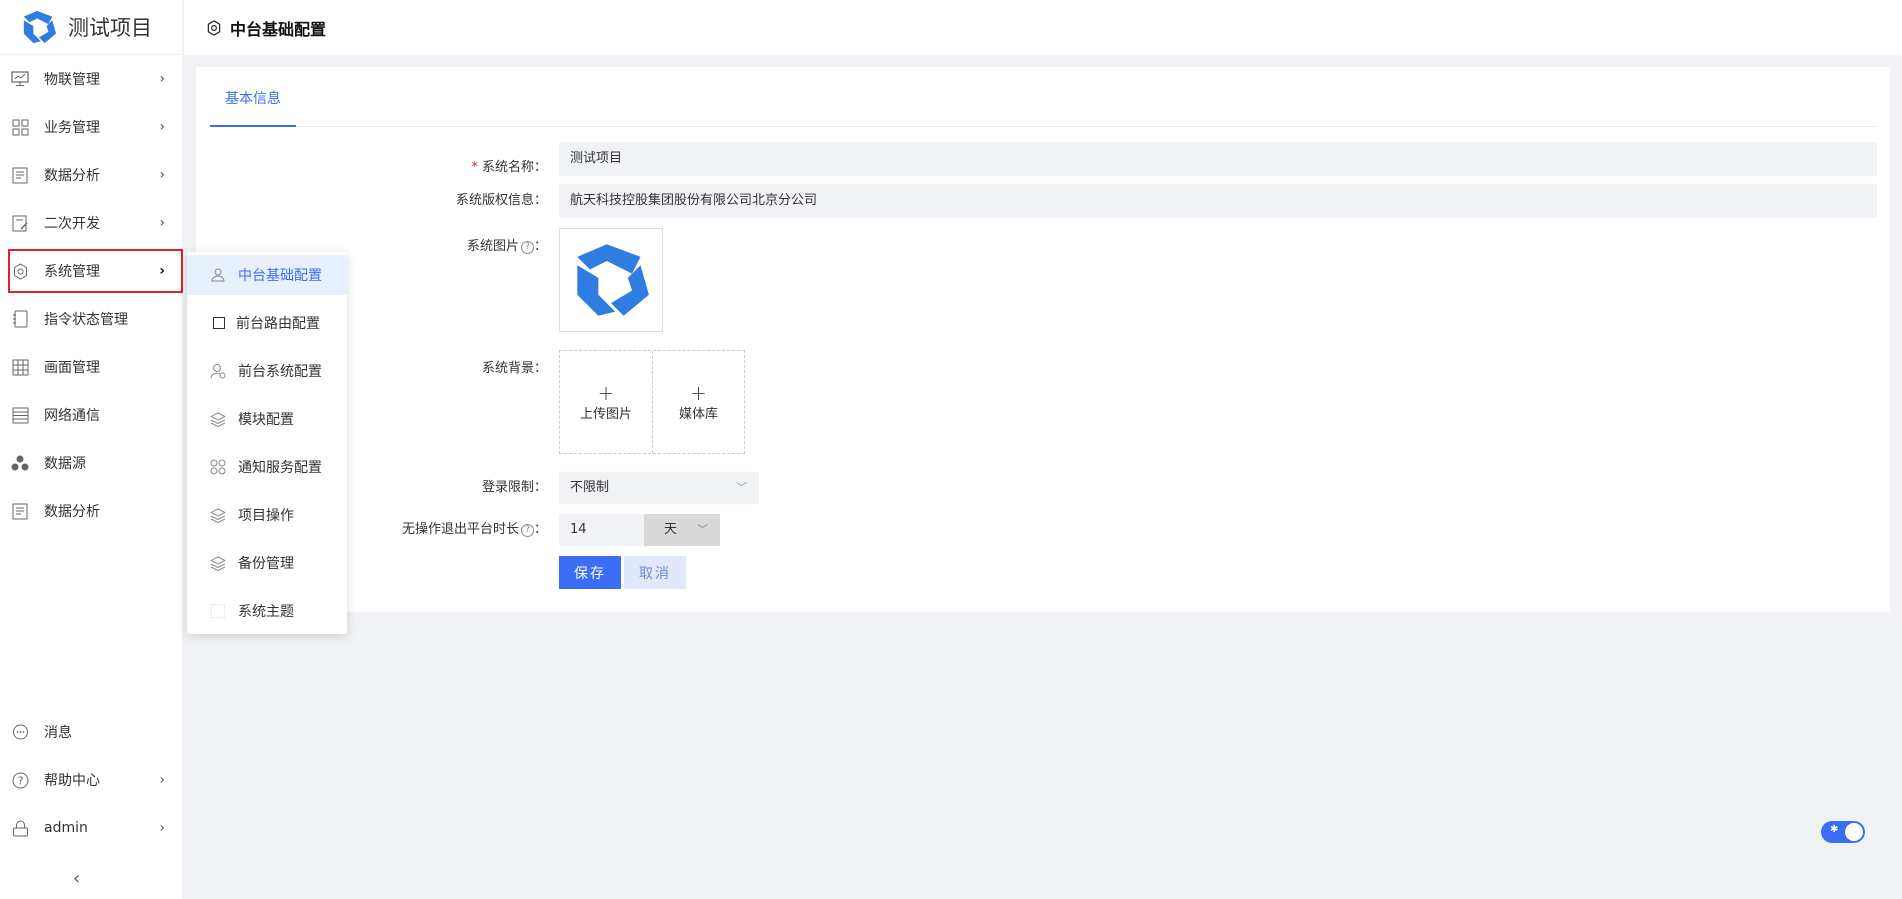 This screenshot has height=899, width=1902. Describe the element at coordinates (20, 463) in the screenshot. I see `cluster-icon` at that location.